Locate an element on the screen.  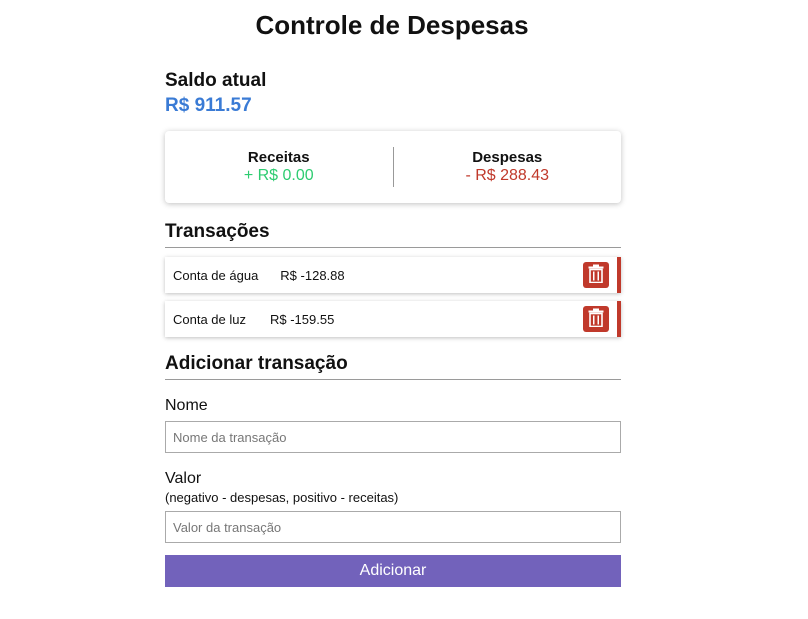
transaction-amount: R$ -128.88 is located at coordinates (312, 275).